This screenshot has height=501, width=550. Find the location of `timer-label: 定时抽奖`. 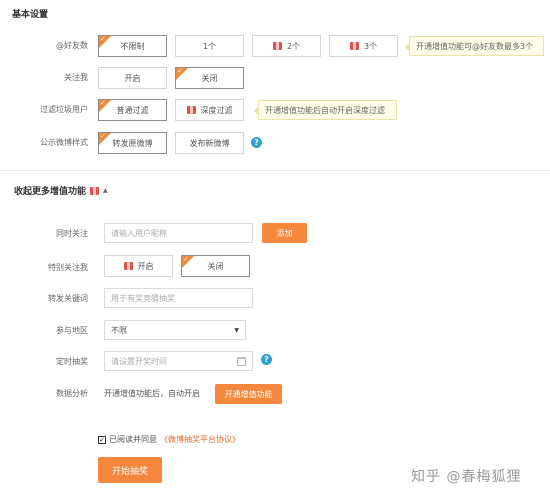

timer-label: 定时抽奖 is located at coordinates (72, 361).